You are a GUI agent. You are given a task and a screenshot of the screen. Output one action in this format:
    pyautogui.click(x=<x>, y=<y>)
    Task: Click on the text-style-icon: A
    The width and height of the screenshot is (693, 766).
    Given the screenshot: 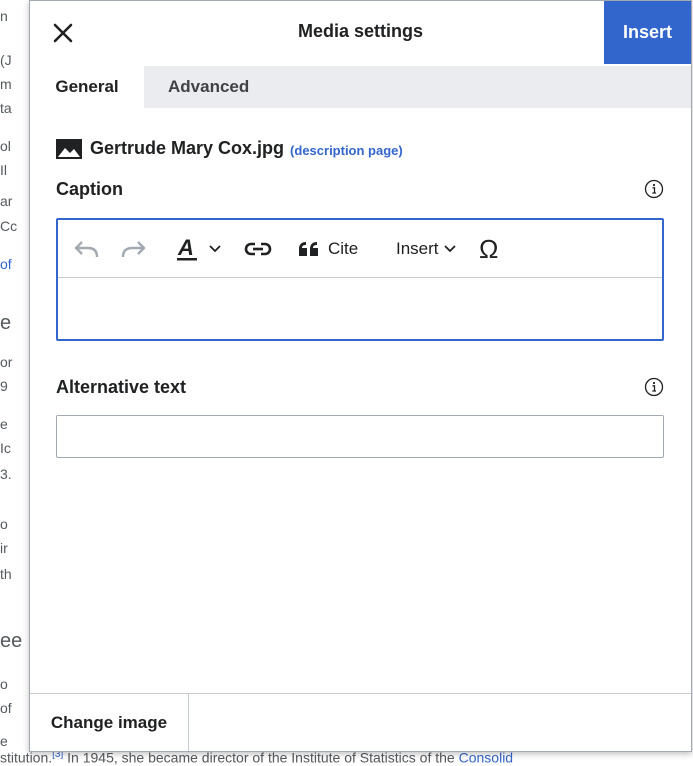 What is the action you would take?
    pyautogui.click(x=187, y=248)
    